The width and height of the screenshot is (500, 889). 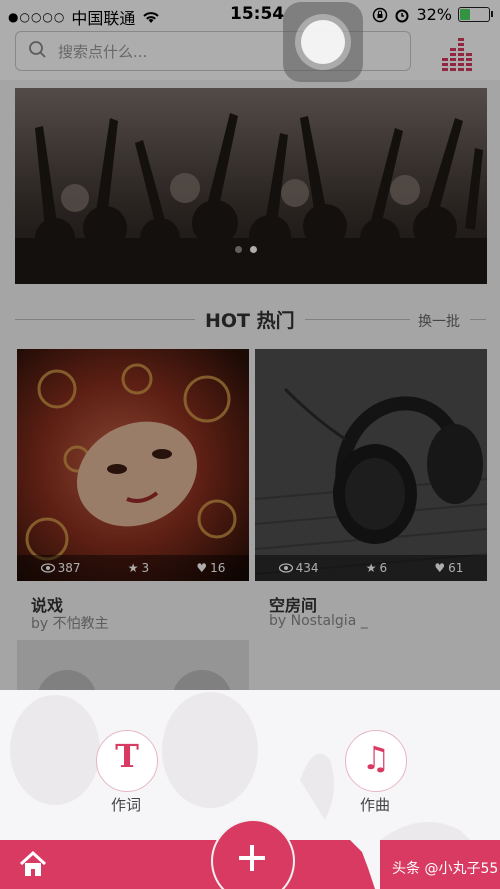 What do you see at coordinates (33, 864) in the screenshot?
I see `home-icon` at bounding box center [33, 864].